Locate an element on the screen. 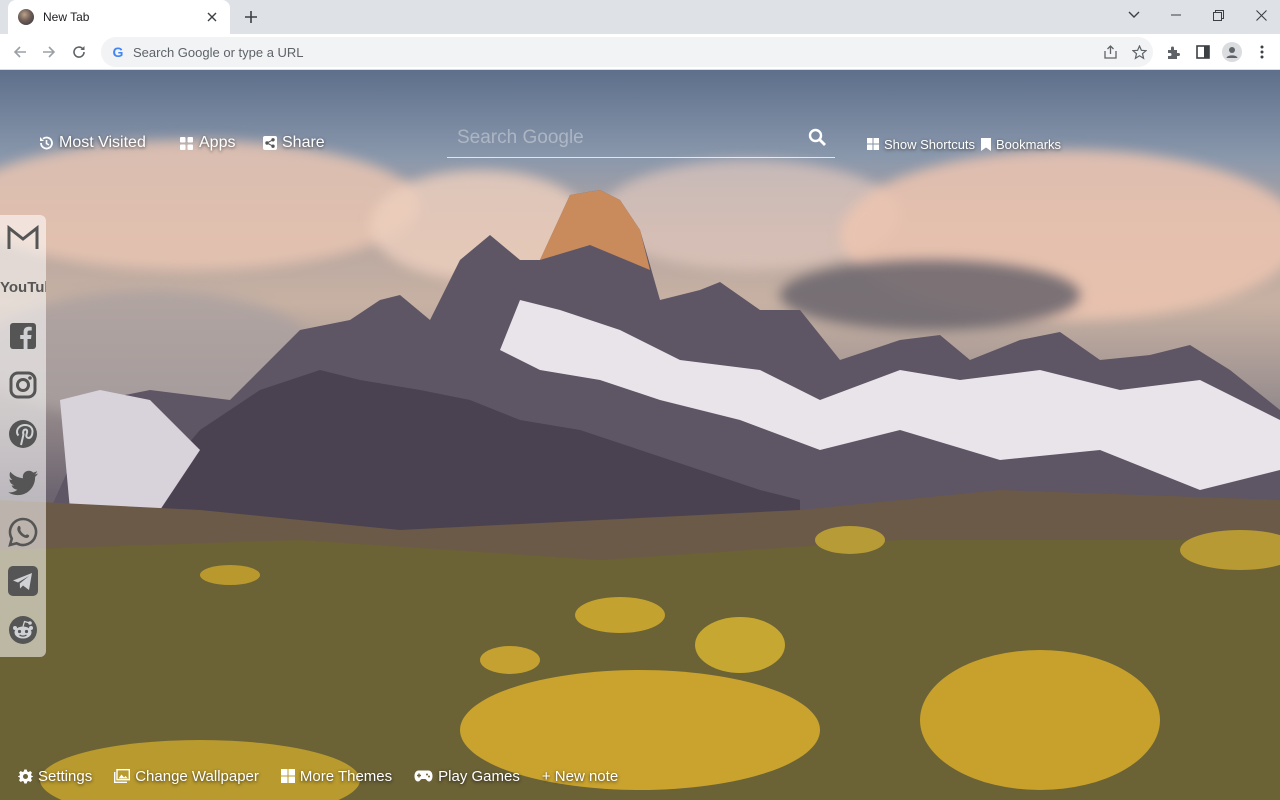 This screenshot has width=1280, height=800. profile-avatar is located at coordinates (1232, 52).